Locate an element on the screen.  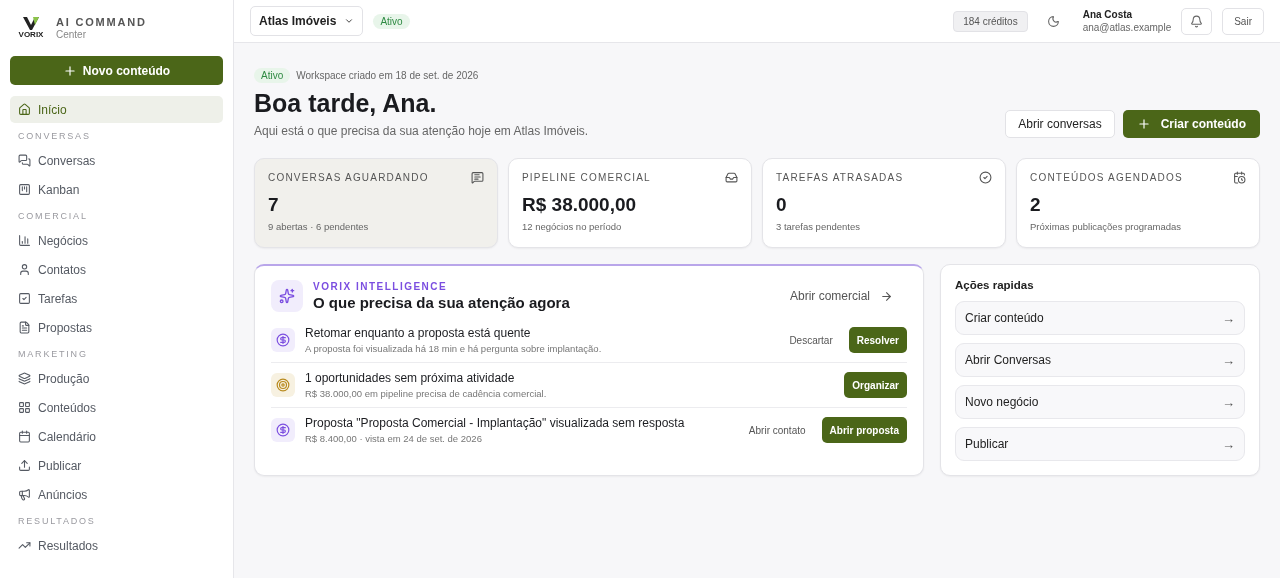
stat-label: CONVERSAS AGUARDANDO is located at coordinates (348, 177).